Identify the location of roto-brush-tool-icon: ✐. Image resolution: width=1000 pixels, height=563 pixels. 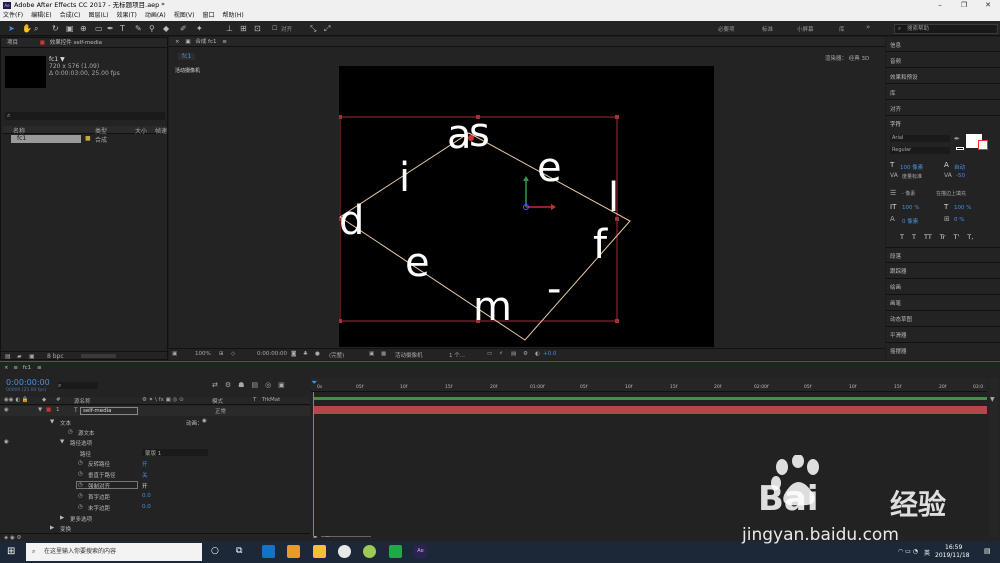
(183, 28).